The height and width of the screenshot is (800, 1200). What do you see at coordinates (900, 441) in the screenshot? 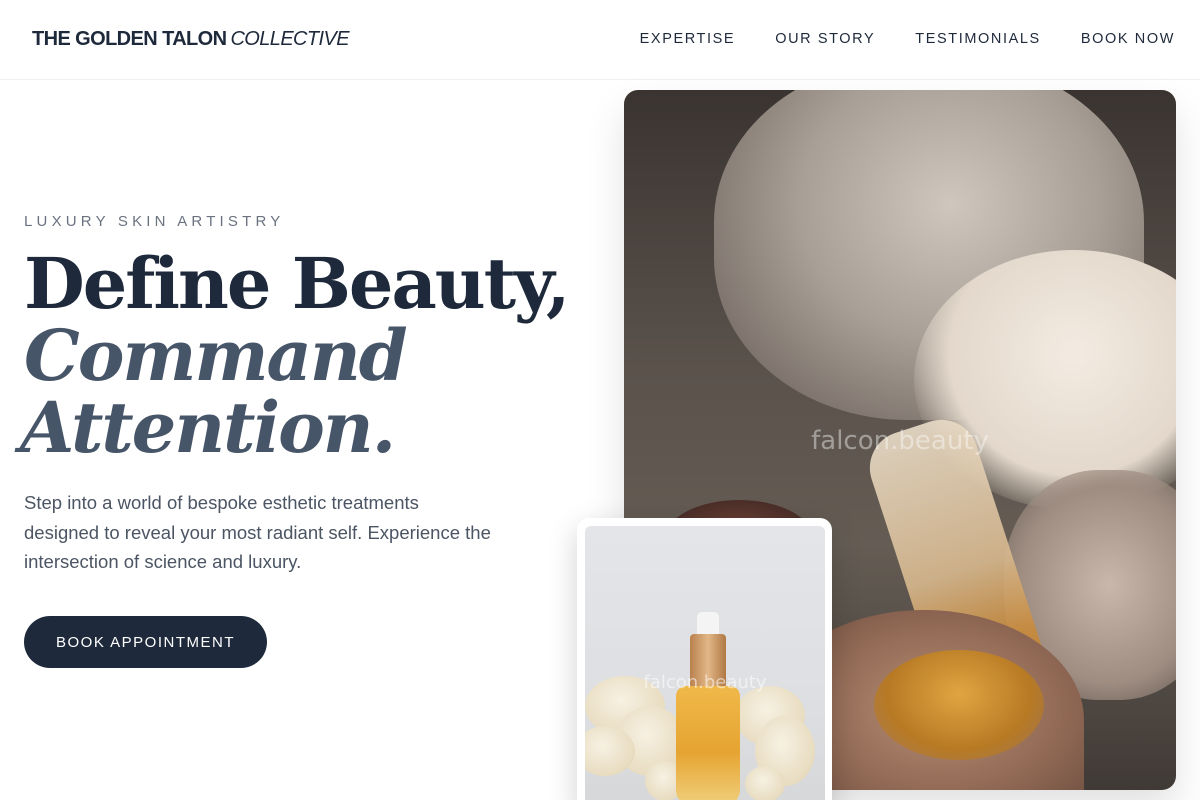
I see `image-watermark: falcon.beauty` at bounding box center [900, 441].